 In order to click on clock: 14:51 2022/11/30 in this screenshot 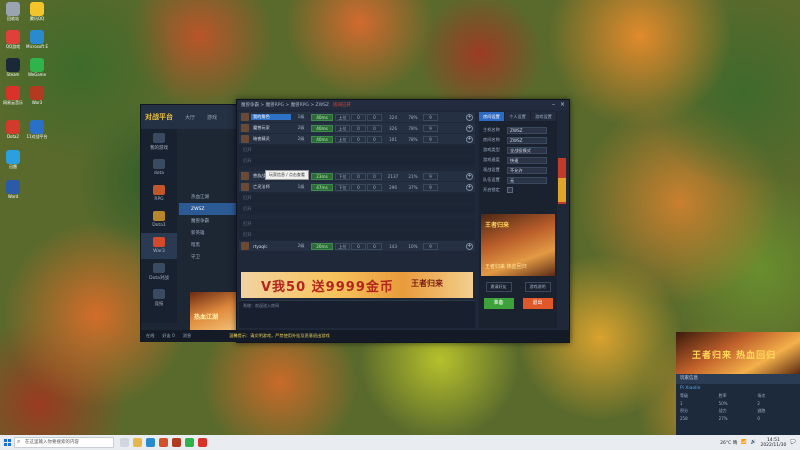, I will do `click(773, 443)`.